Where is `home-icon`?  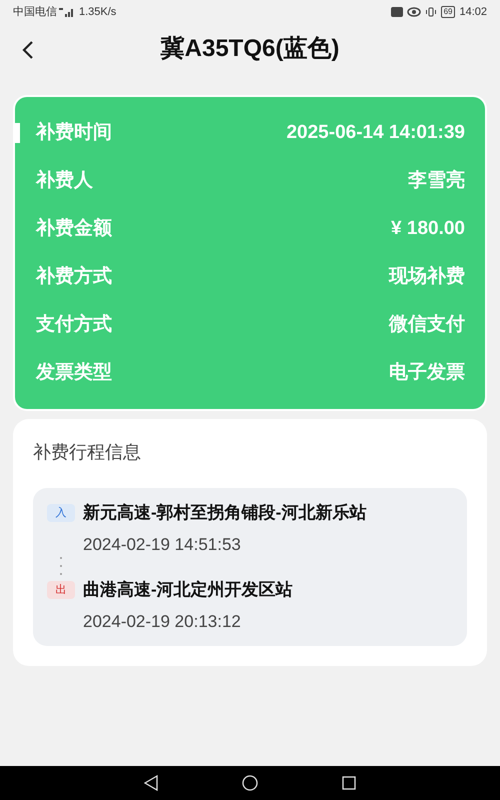 home-icon is located at coordinates (250, 783).